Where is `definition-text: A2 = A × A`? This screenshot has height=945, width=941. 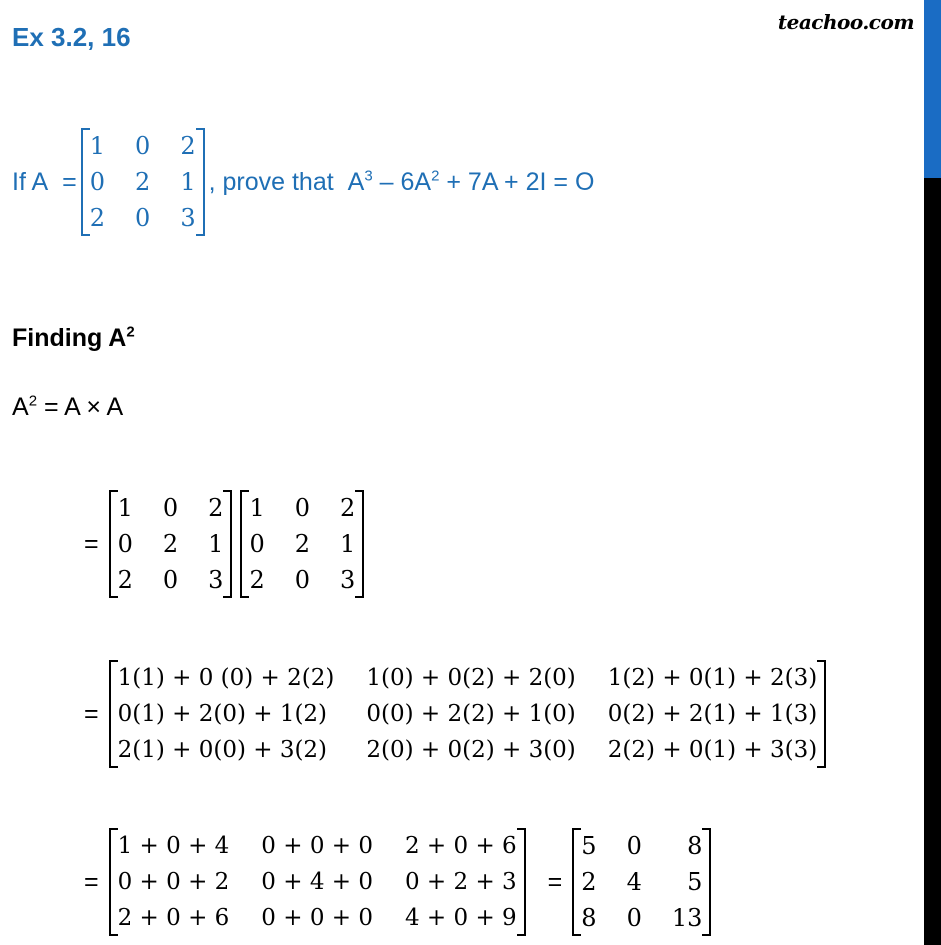 definition-text: A2 = A × A is located at coordinates (67, 407).